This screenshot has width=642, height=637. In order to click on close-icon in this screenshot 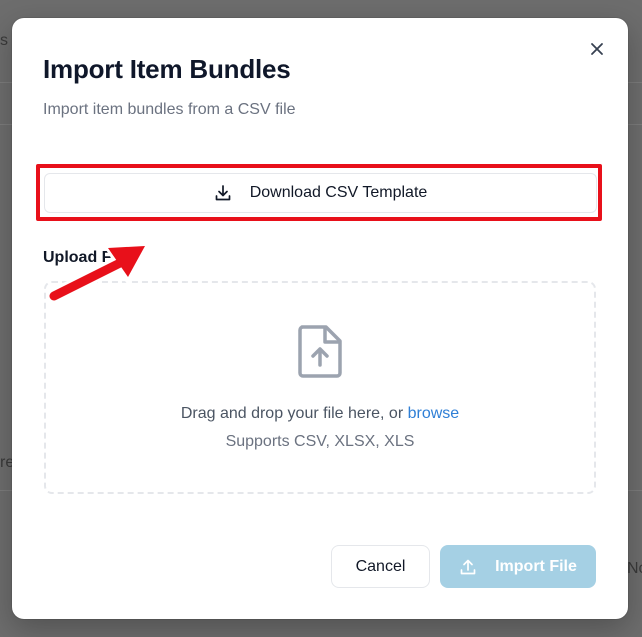, I will do `click(597, 49)`.